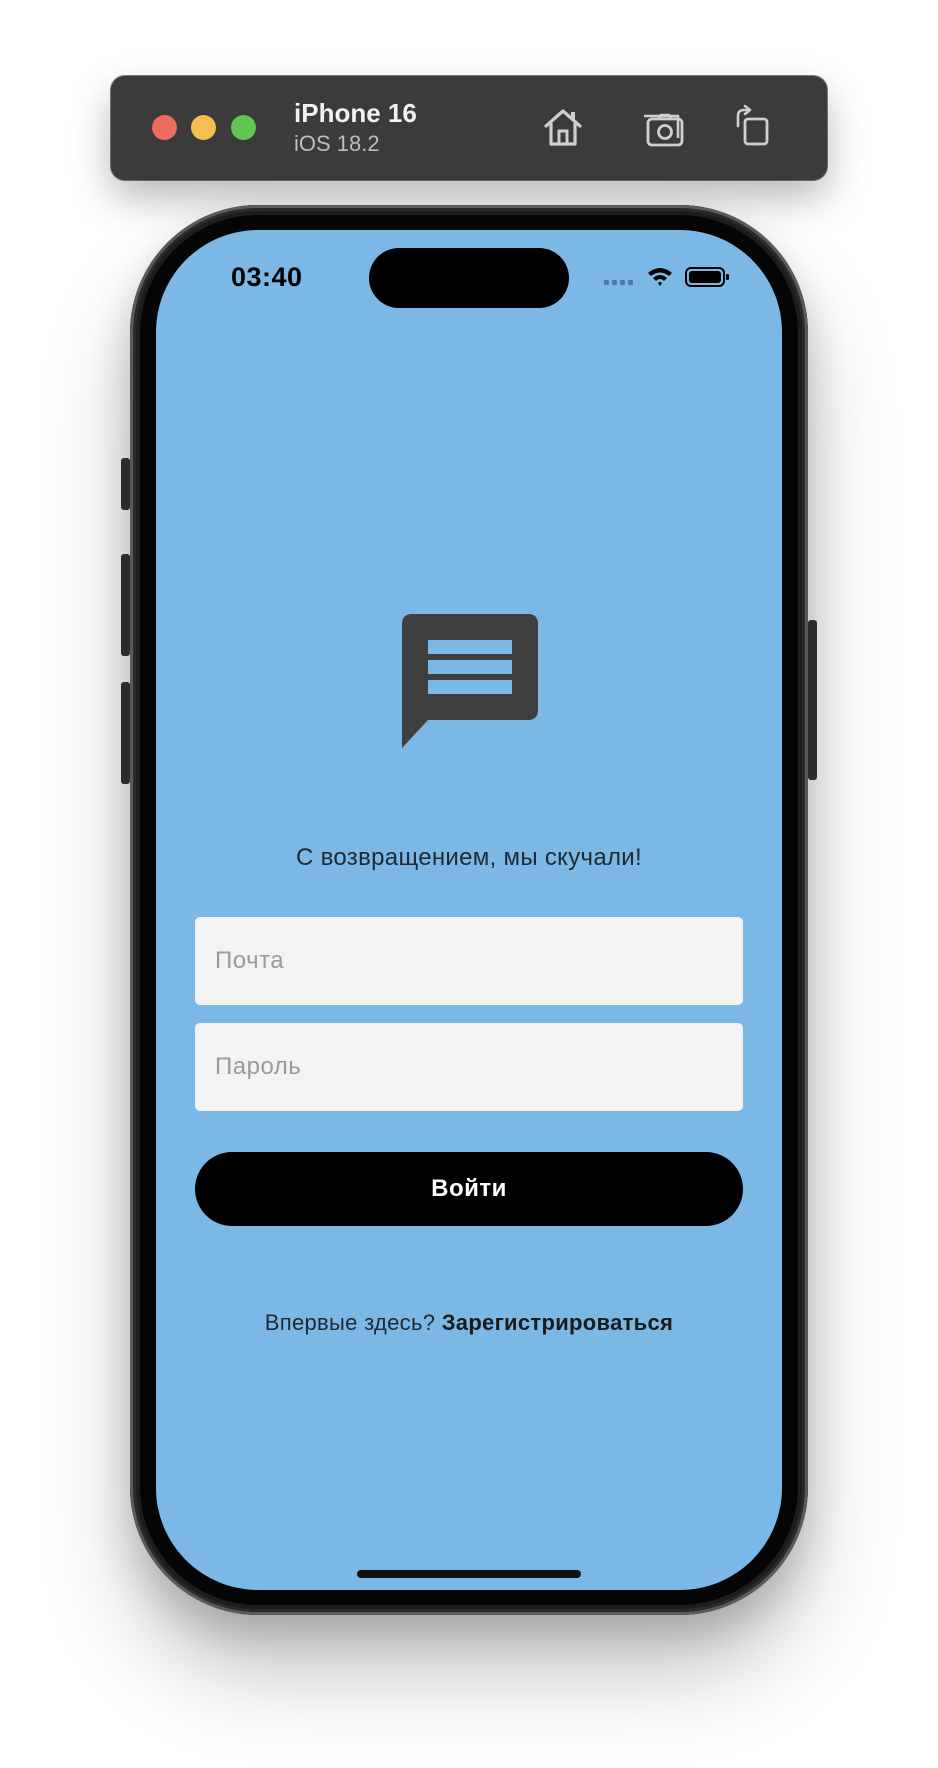  I want to click on rotate-icon, so click(752, 125).